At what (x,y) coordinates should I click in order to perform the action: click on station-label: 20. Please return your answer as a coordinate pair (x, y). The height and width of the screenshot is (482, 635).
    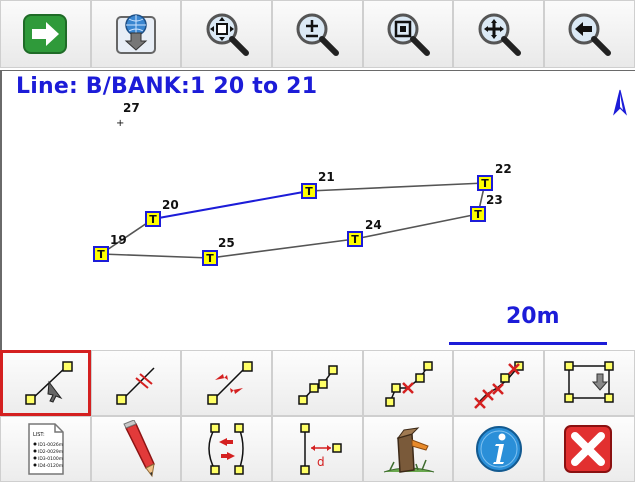
    Looking at the image, I should click on (170, 205).